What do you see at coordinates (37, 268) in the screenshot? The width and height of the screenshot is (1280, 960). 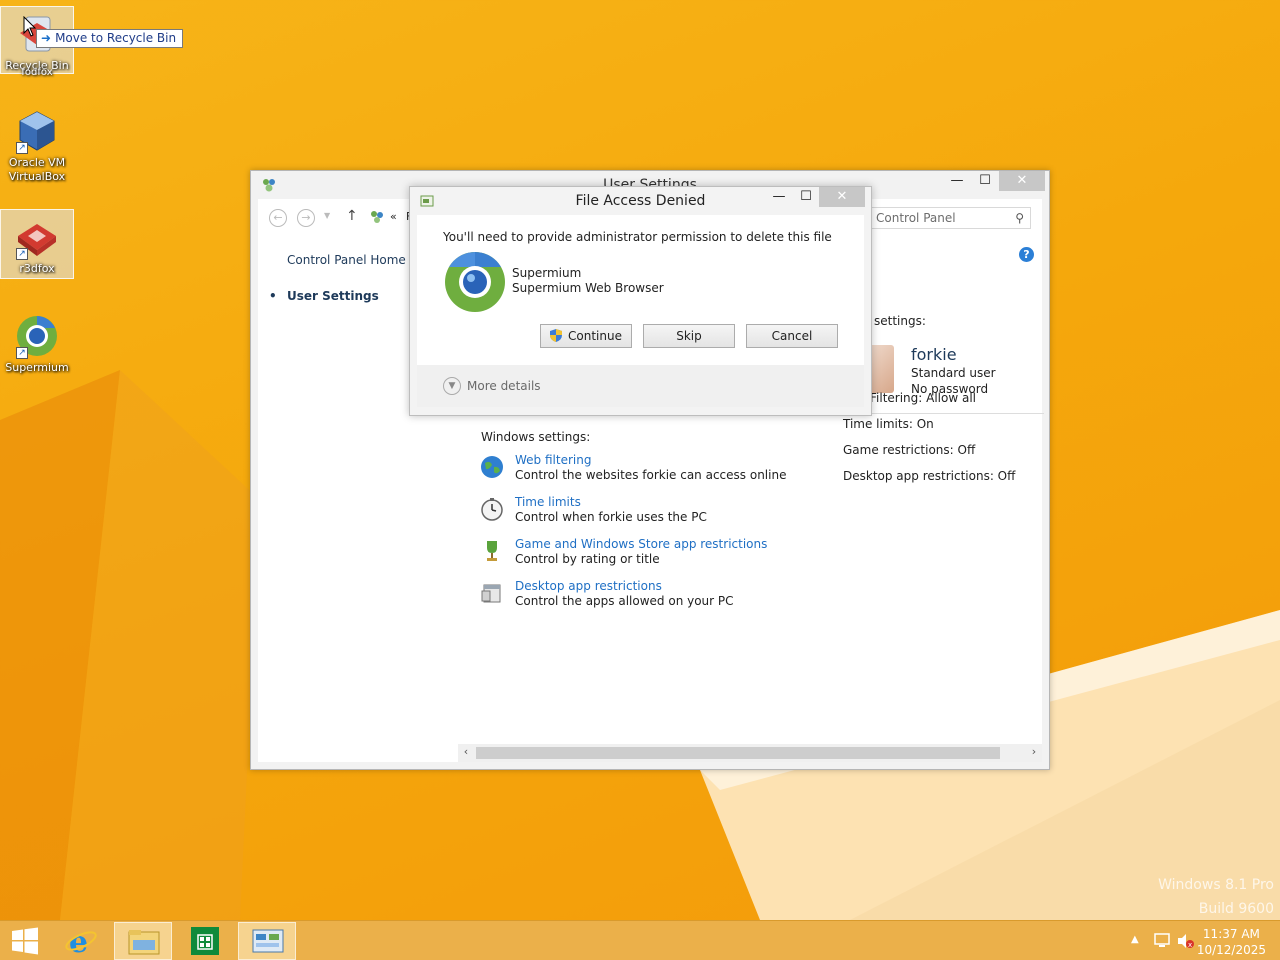 I see `desktop-icon-label: r3dfox` at bounding box center [37, 268].